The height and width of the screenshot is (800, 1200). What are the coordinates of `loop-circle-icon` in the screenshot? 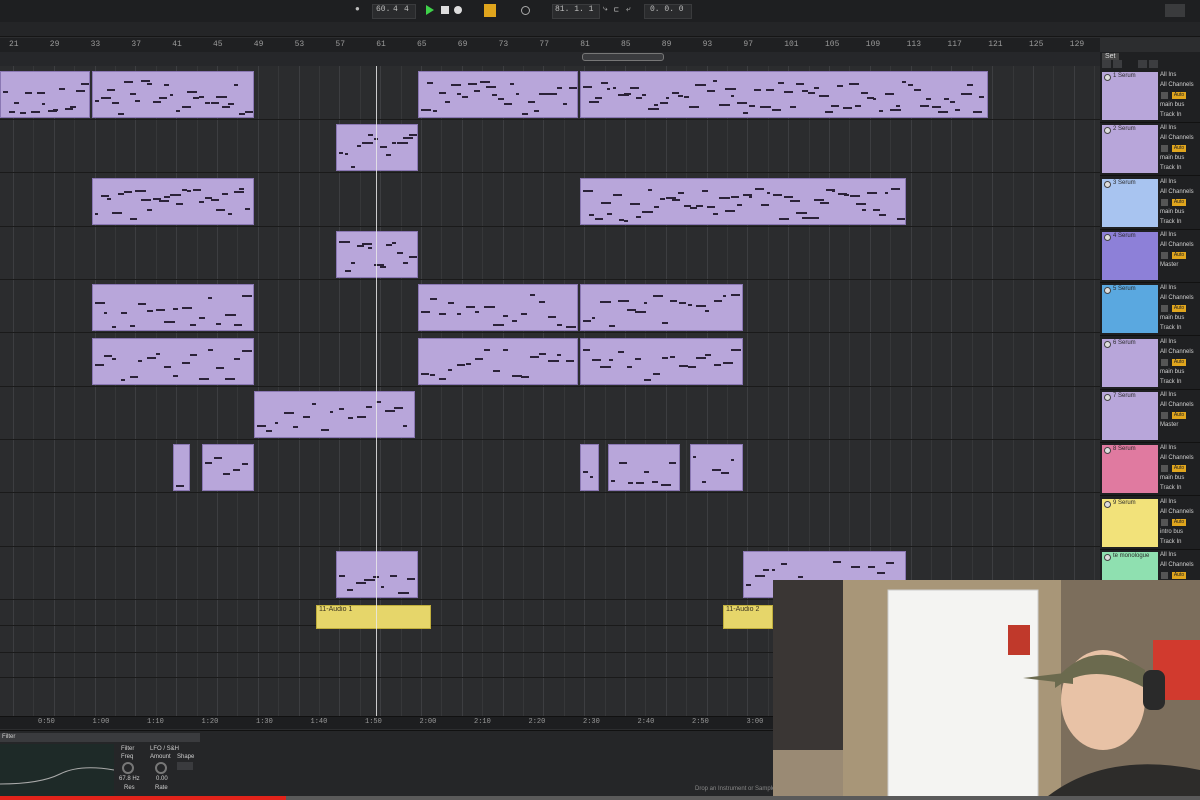 It's located at (525, 10).